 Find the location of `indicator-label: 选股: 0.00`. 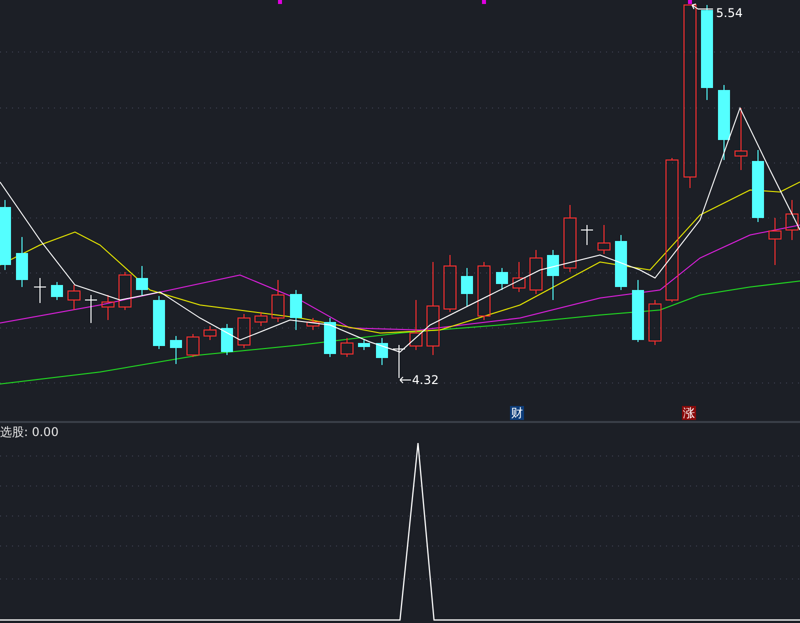

indicator-label: 选股: 0.00 is located at coordinates (29, 432).